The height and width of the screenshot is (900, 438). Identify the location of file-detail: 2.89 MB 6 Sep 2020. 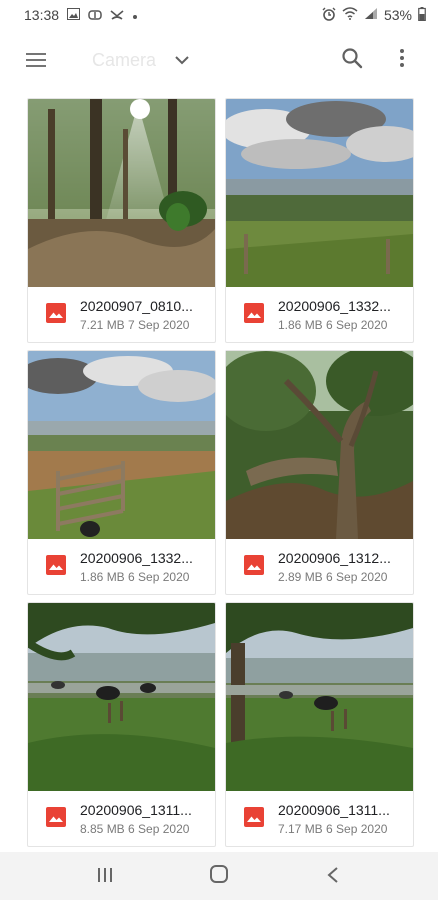
(333, 577).